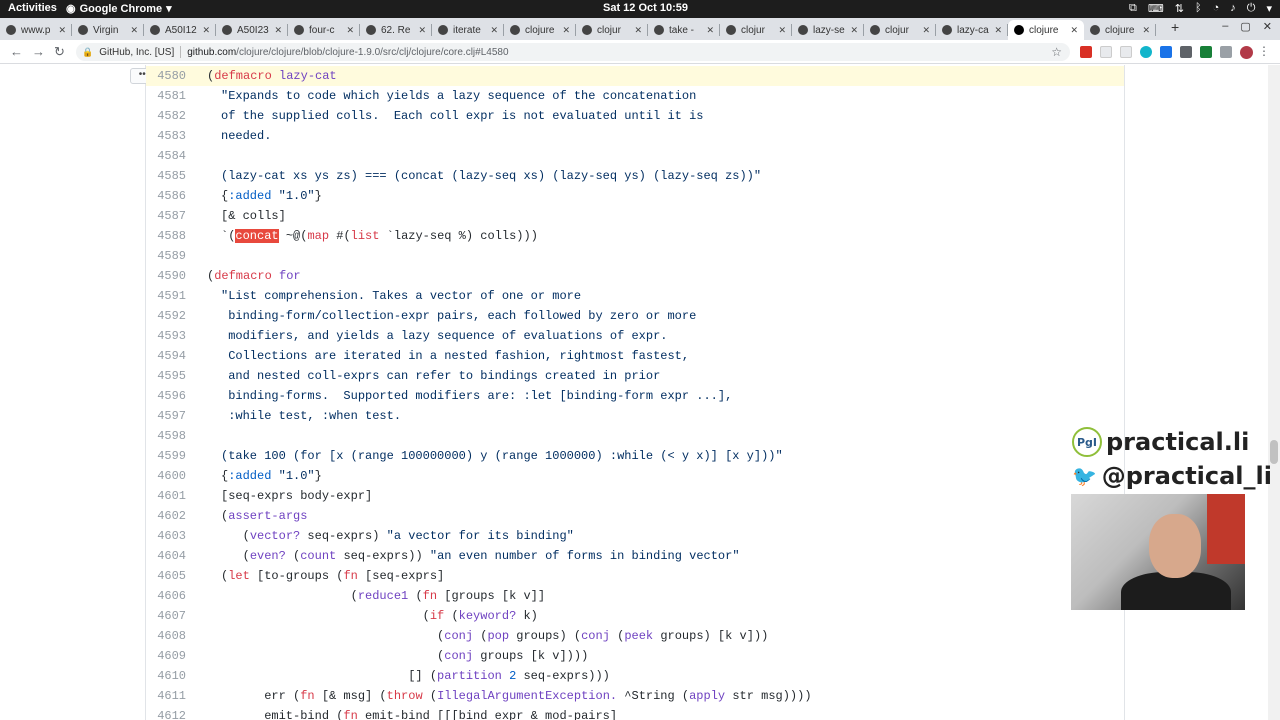  Describe the element at coordinates (166, 96) in the screenshot. I see `line-number: 4581` at that location.